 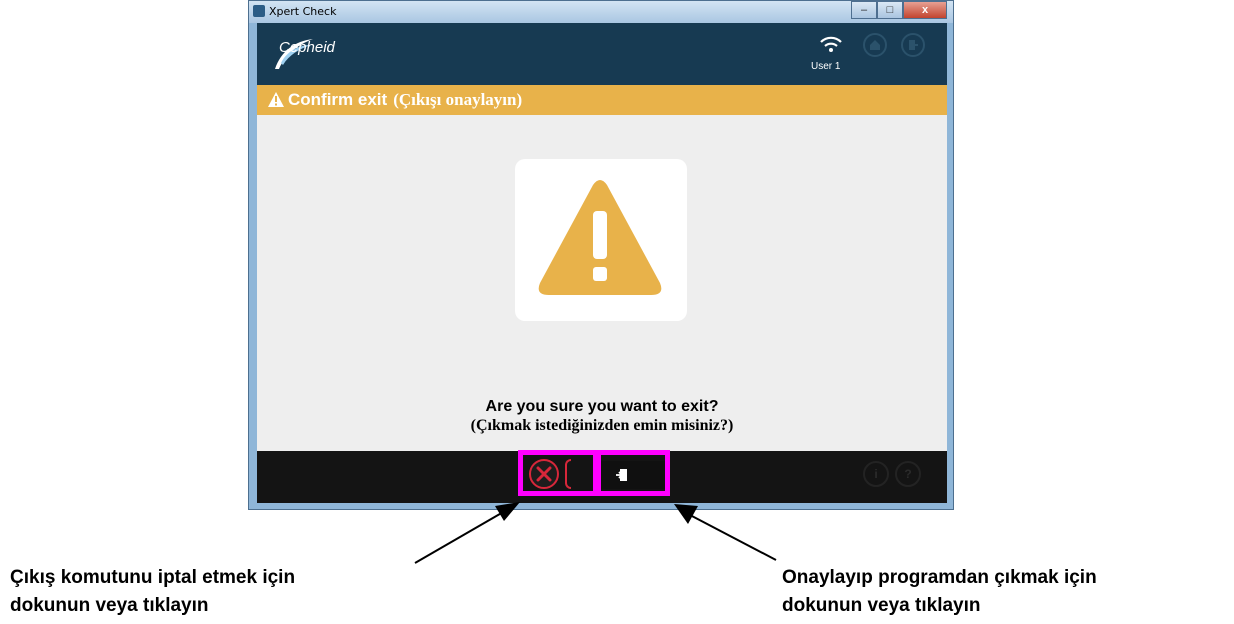 I want to click on title-english: Confirm exit, so click(x=338, y=99).